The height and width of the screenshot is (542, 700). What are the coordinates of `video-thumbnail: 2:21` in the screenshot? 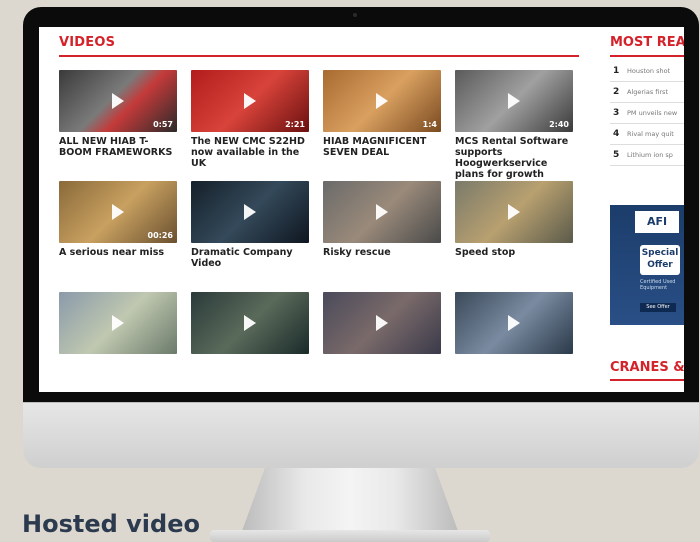 It's located at (250, 101).